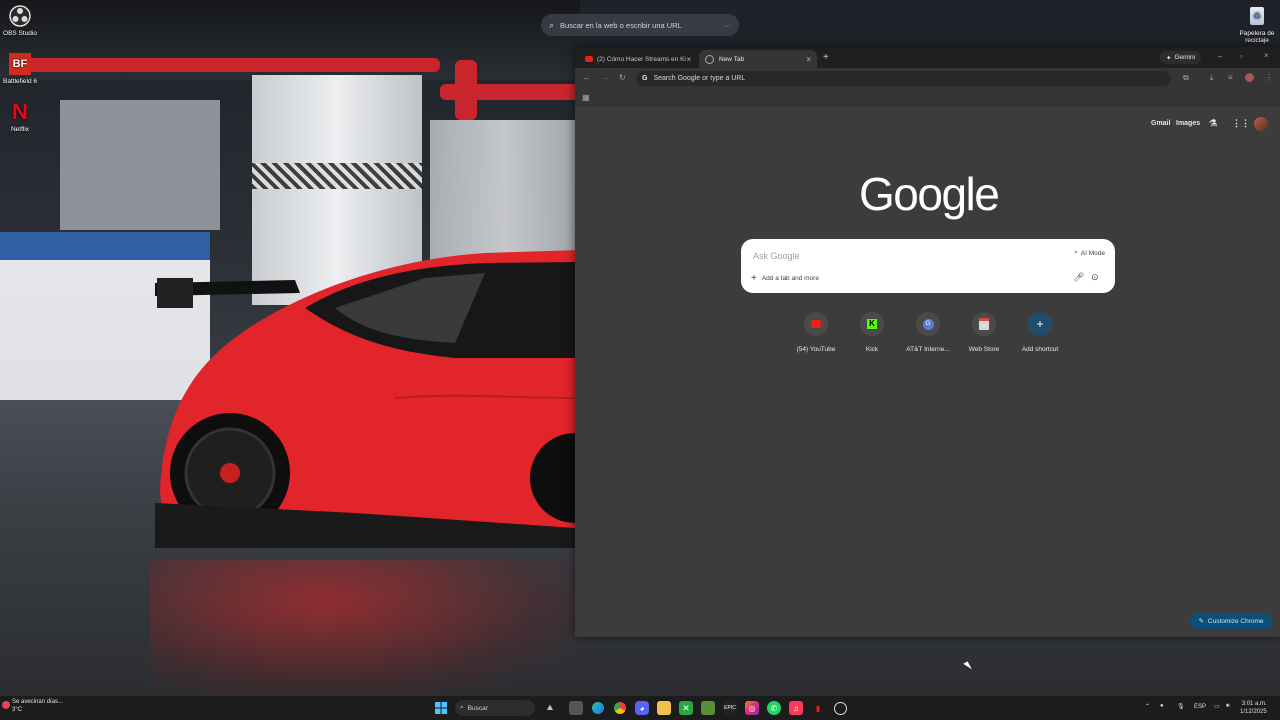  I want to click on xbox-icon: ✕, so click(686, 708).